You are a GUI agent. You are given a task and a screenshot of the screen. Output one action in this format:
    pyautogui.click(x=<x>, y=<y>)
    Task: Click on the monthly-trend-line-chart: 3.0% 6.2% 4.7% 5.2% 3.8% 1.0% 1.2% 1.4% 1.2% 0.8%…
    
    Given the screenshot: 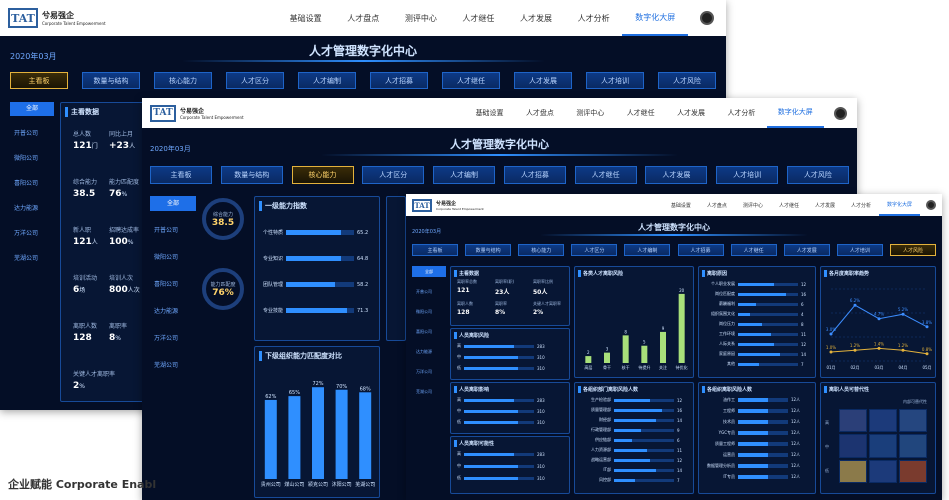 What is the action you would take?
    pyautogui.click(x=879, y=329)
    